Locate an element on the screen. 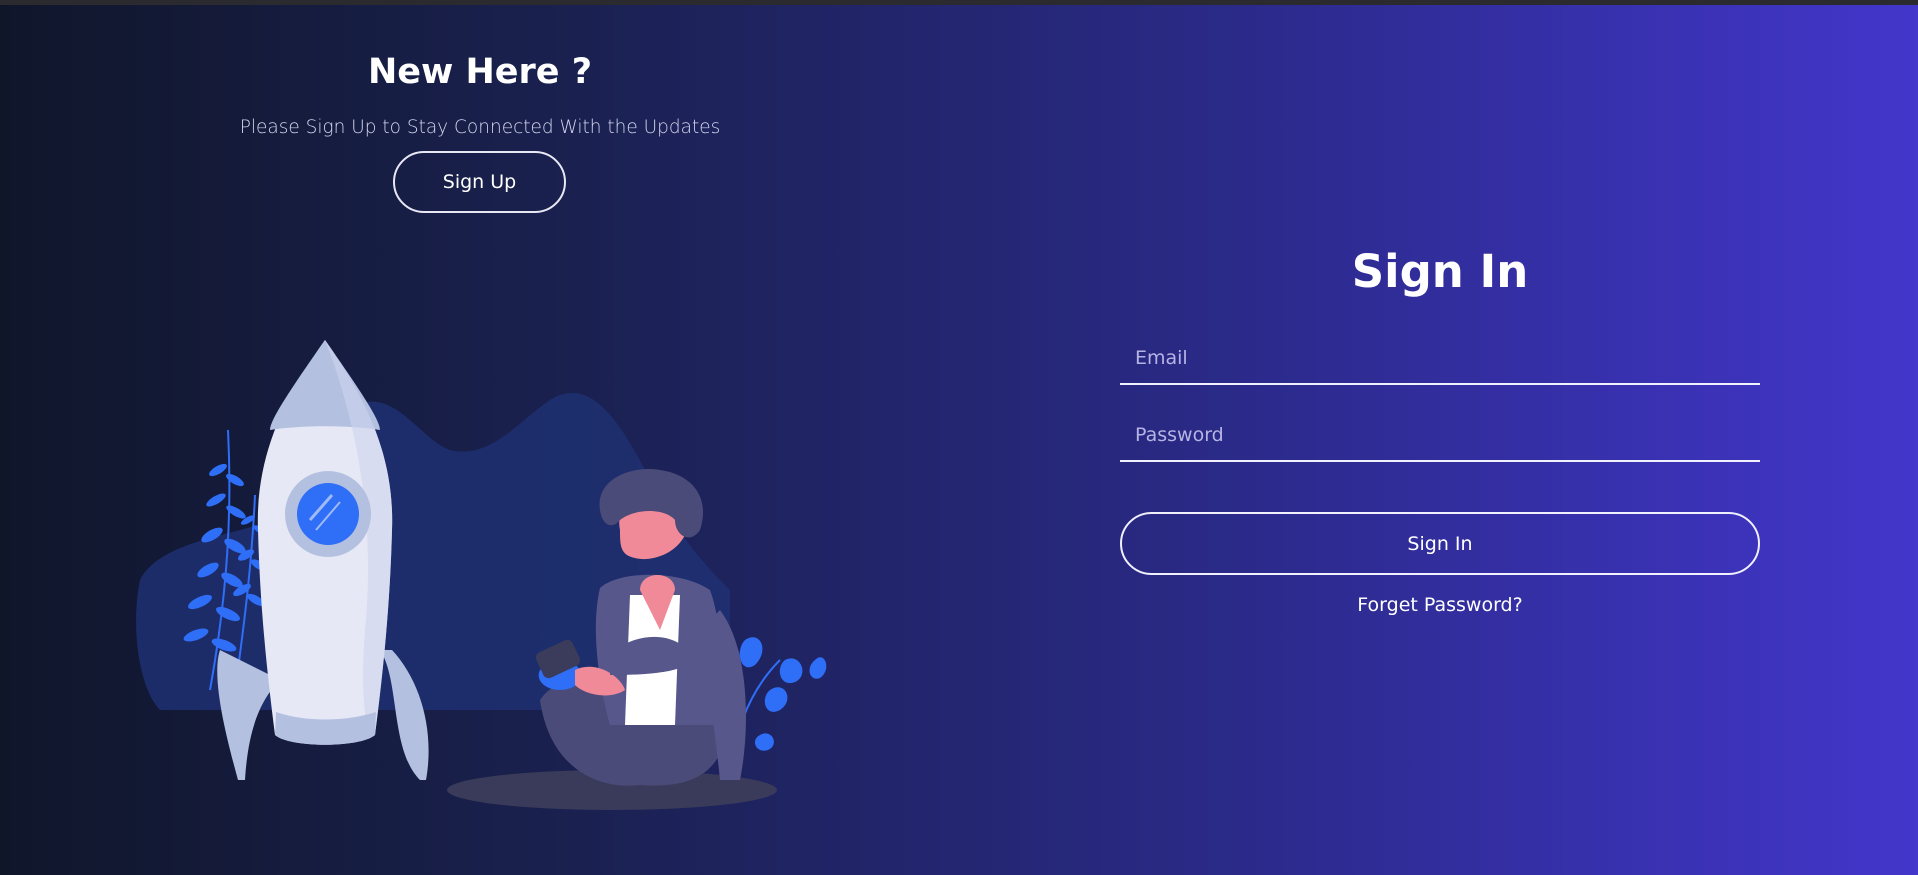 This screenshot has height=875, width=1918. sign-in-button: Sign In is located at coordinates (1440, 543).